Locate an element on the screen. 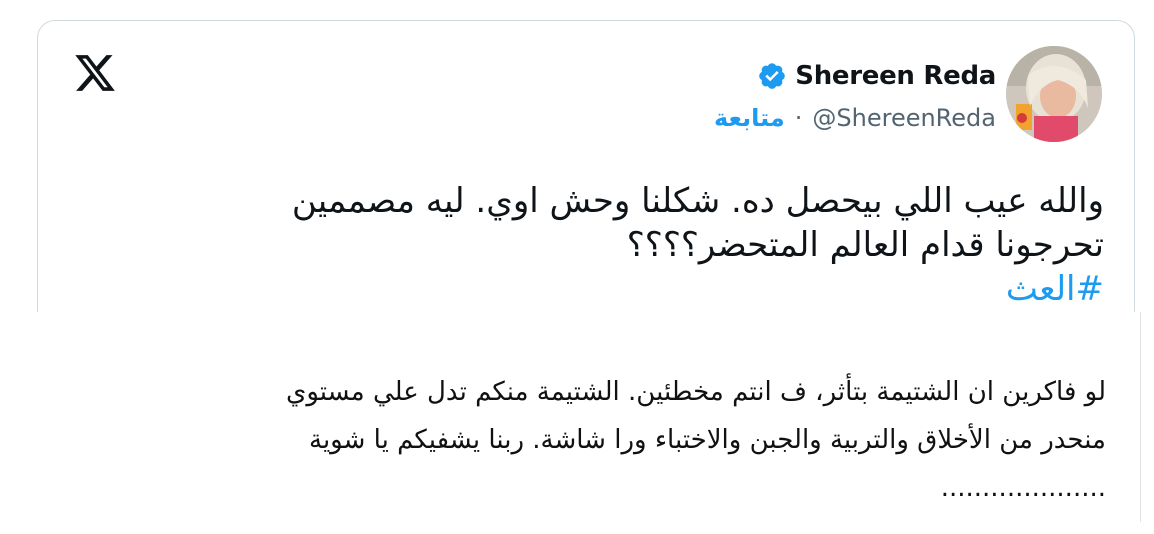 This screenshot has height=534, width=1154. hashtag-link: #العث is located at coordinates (604, 289).